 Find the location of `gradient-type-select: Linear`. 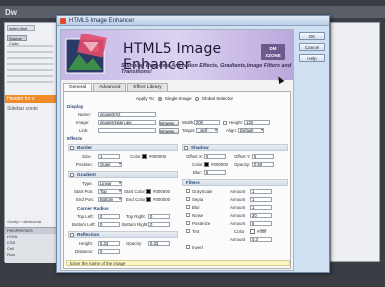

gradient-type-select: Linear is located at coordinates (110, 183).